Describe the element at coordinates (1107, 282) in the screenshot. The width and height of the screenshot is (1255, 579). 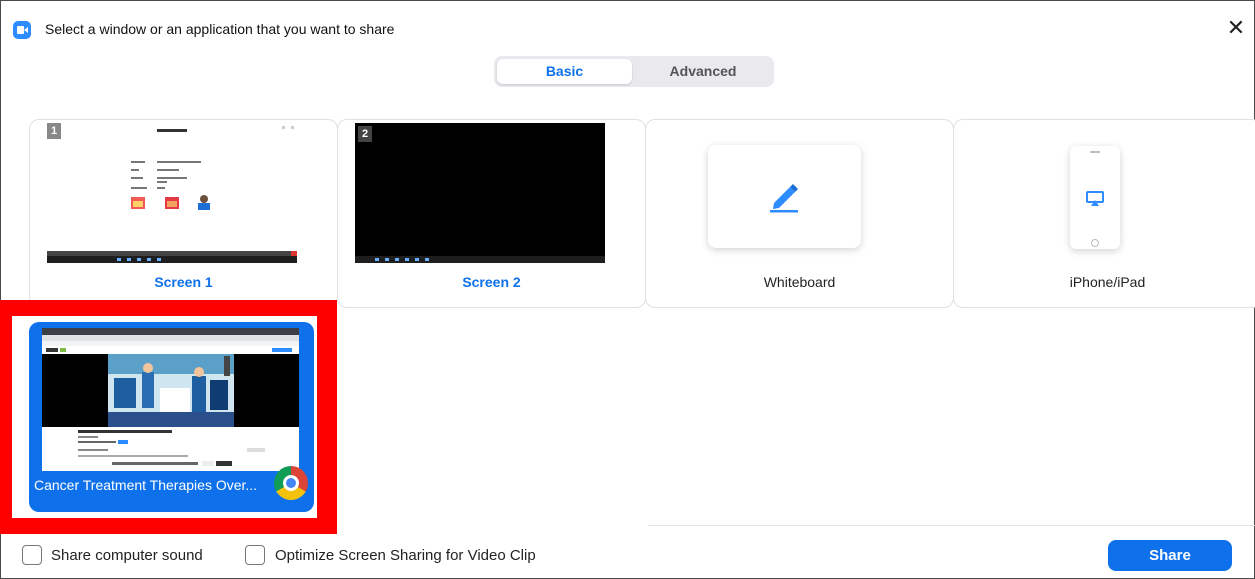
I see `iphone-ipad-label: iPhone/iPad` at that location.